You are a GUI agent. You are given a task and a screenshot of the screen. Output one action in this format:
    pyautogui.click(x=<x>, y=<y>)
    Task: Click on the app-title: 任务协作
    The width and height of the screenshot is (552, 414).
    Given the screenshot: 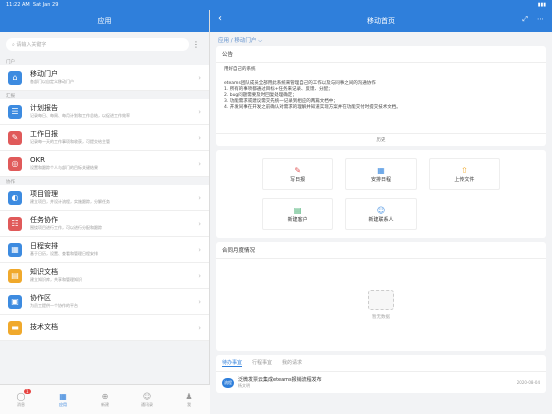 What is the action you would take?
    pyautogui.click(x=44, y=220)
    